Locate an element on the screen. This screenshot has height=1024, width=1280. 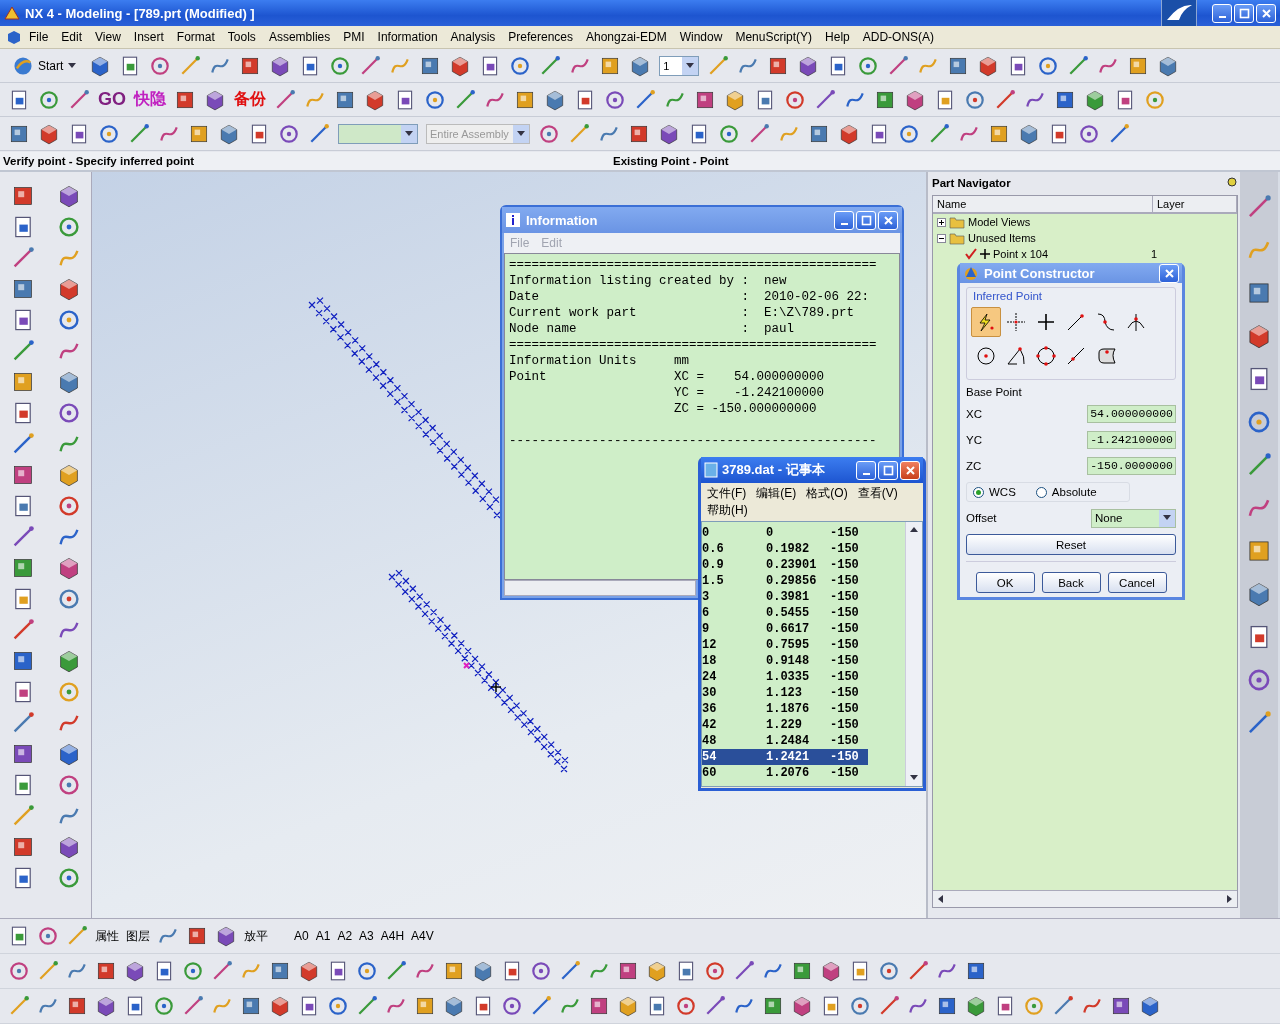
text-line: 48 1.2484 -150 is located at coordinates (781, 741).